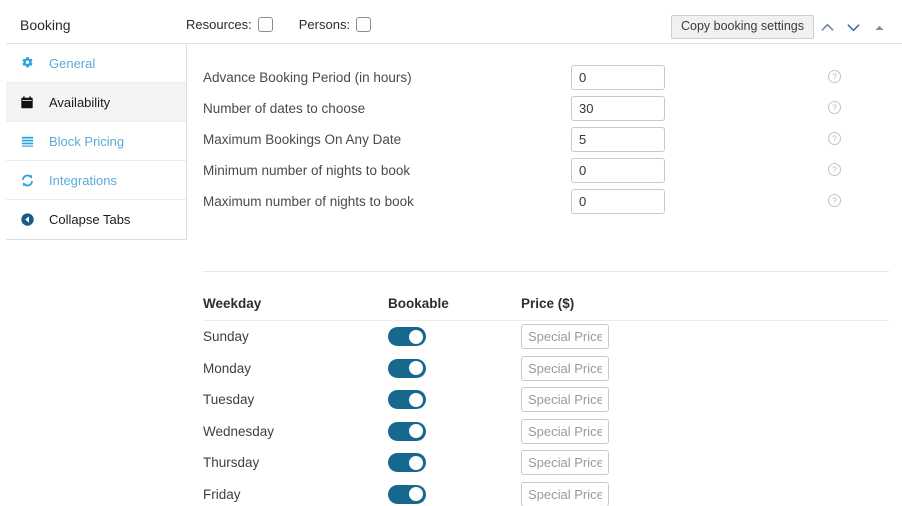 Image resolution: width=902 pixels, height=506 pixels. I want to click on maximum-bookings-input, so click(618, 139).